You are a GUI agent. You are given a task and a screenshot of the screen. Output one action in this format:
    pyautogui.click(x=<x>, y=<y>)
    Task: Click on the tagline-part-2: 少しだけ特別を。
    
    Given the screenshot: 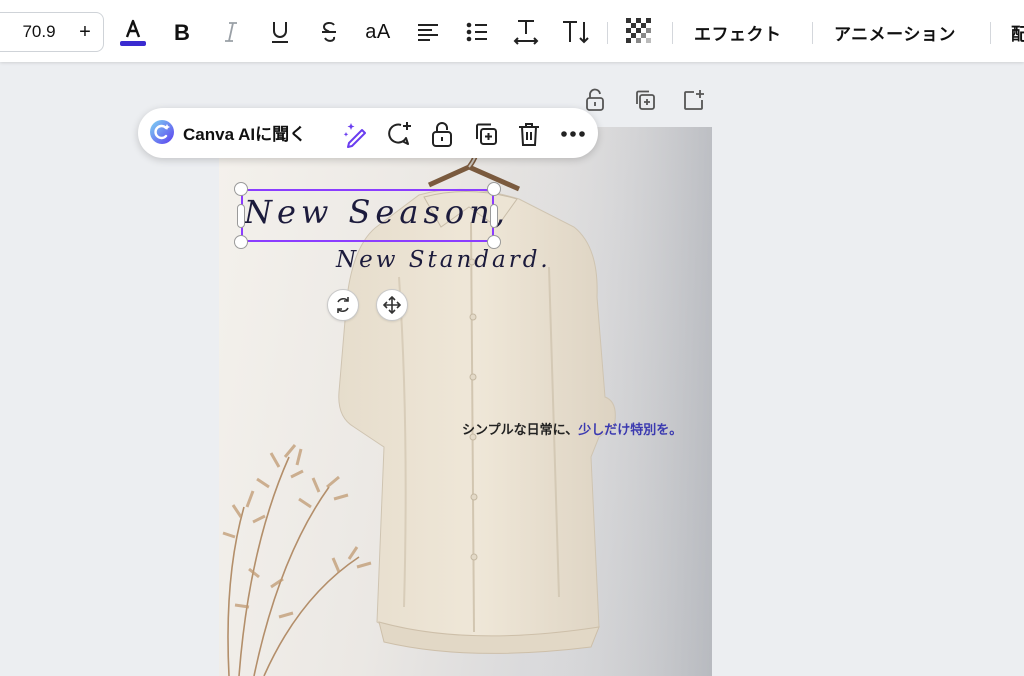 What is the action you would take?
    pyautogui.click(x=630, y=429)
    